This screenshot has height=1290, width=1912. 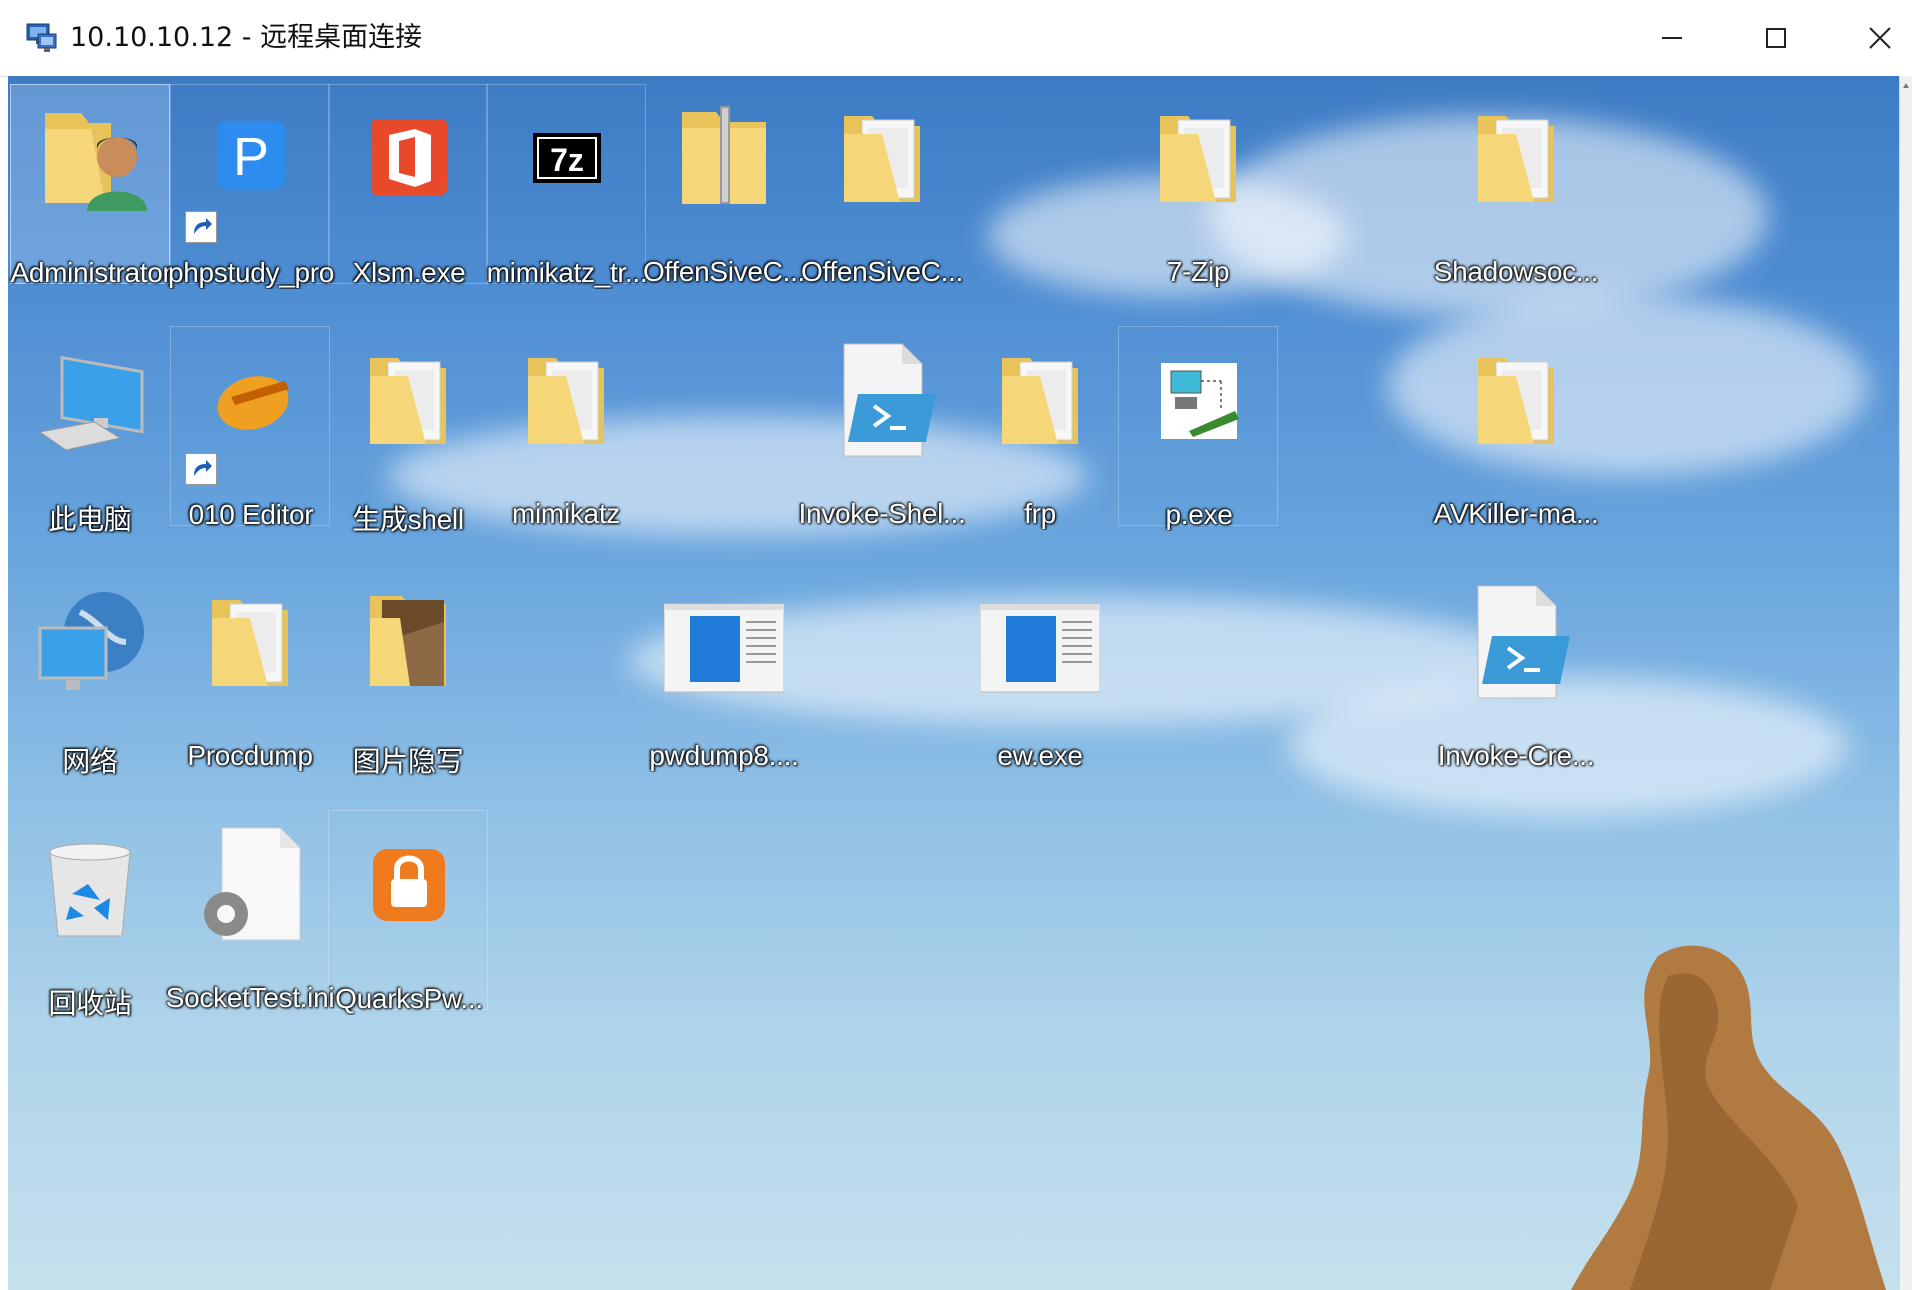 I want to click on desktop-icon: Pphpstudy_pro, so click(x=251, y=186).